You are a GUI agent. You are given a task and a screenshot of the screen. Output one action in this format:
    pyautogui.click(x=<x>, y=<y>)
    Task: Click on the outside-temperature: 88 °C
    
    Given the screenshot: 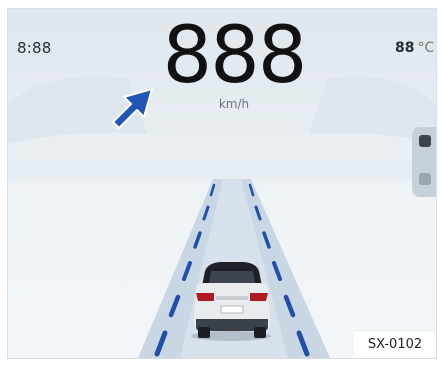 What is the action you would take?
    pyautogui.click(x=414, y=48)
    